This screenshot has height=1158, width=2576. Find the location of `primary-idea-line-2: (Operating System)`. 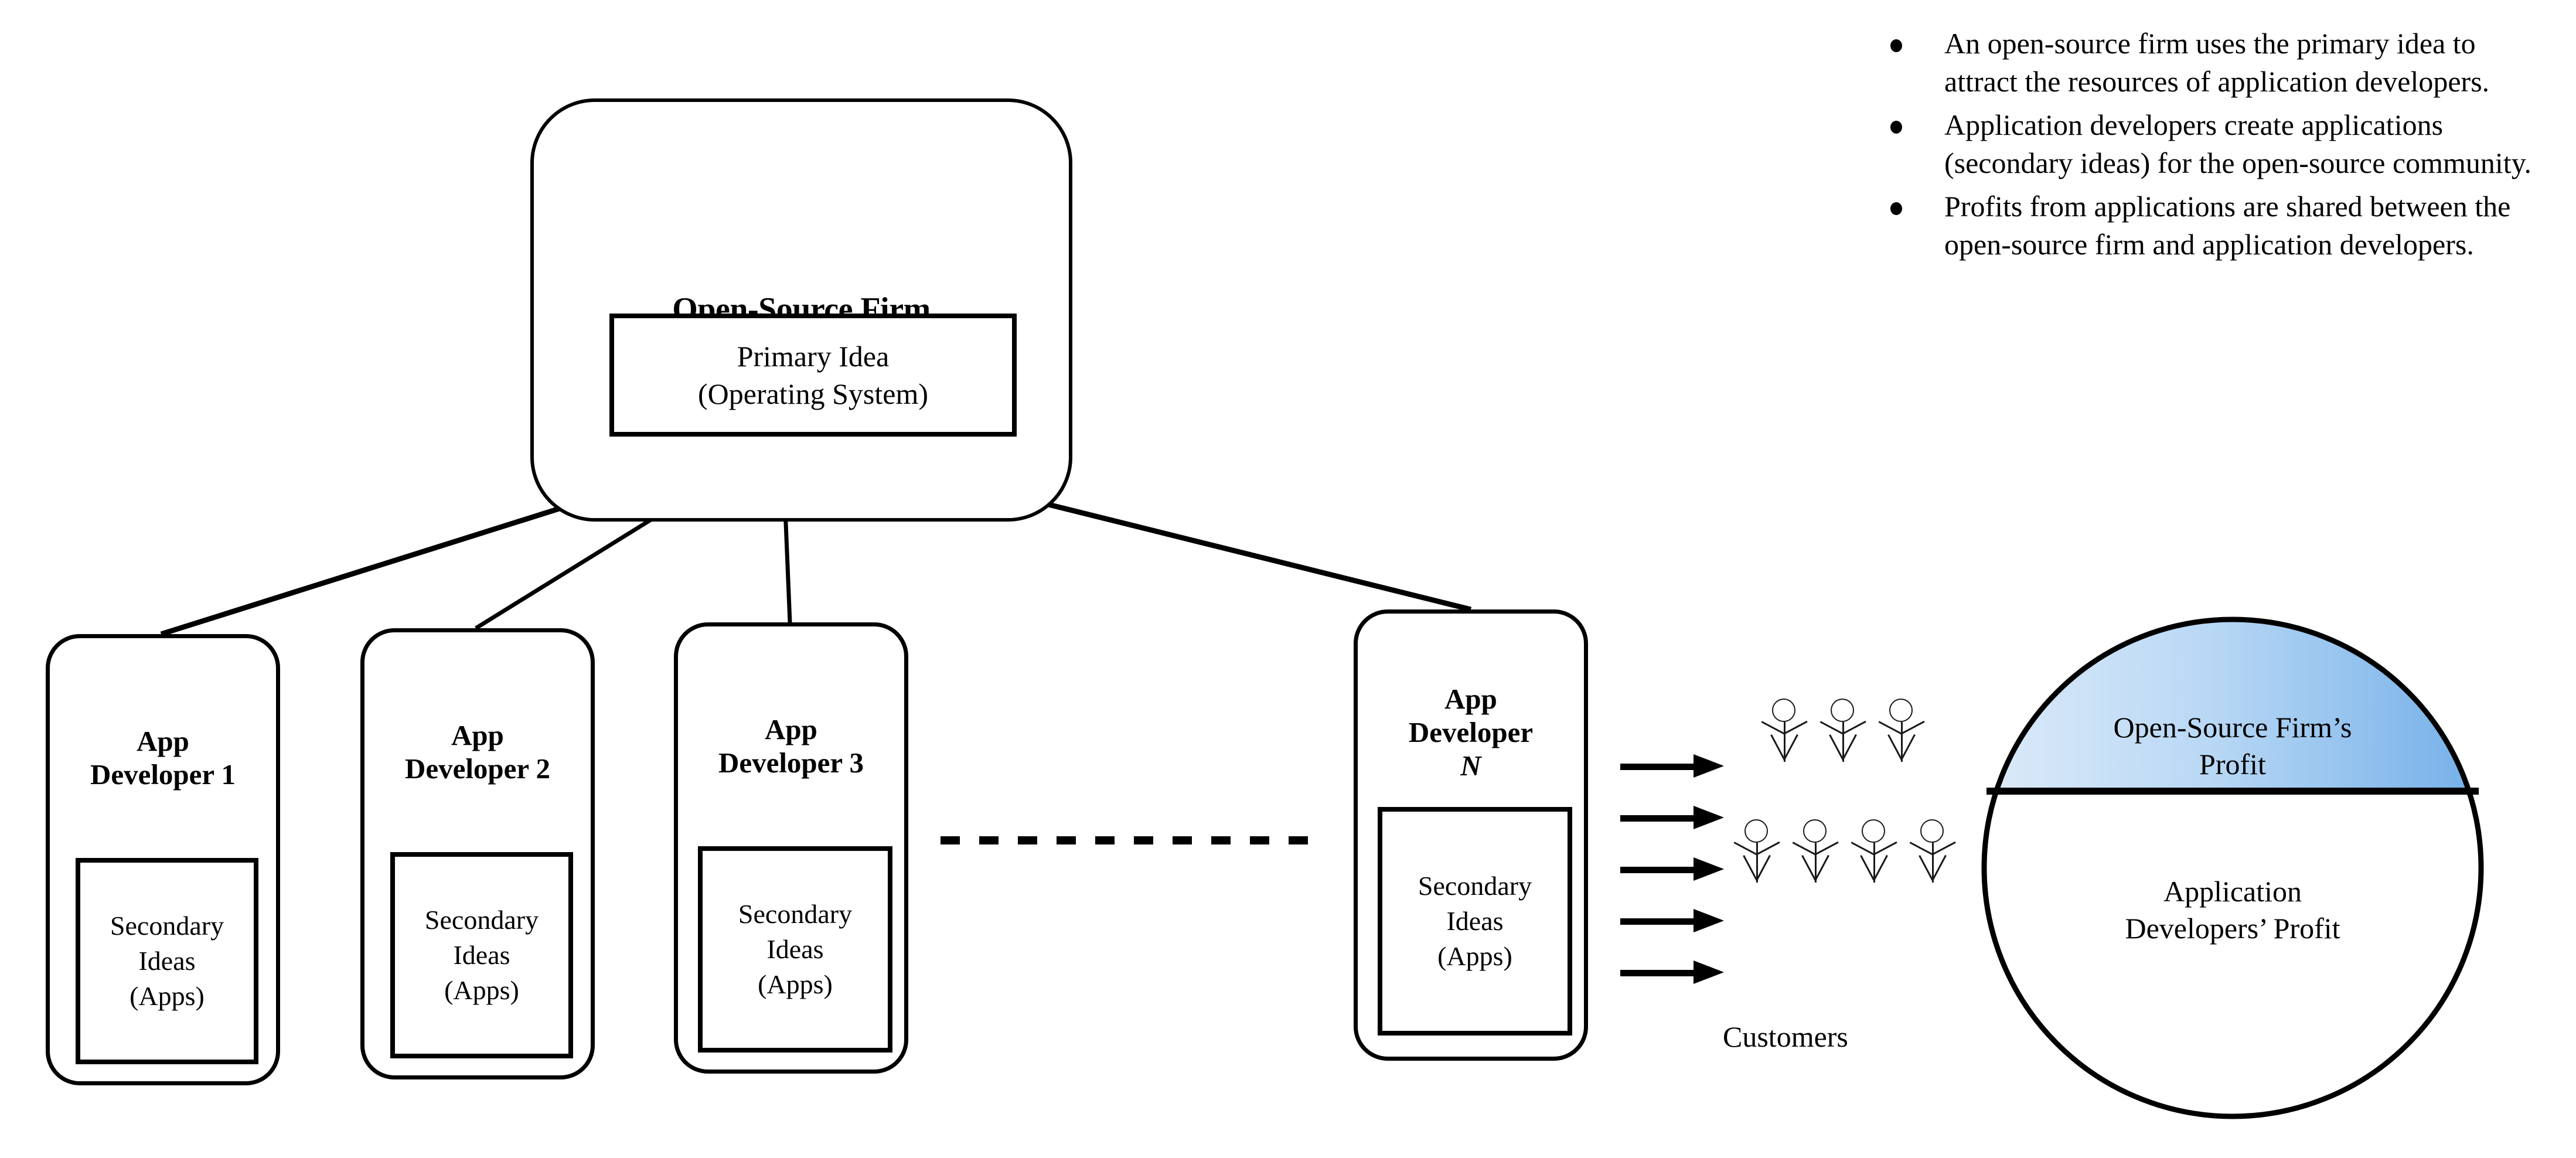

primary-idea-line-2: (Operating System) is located at coordinates (813, 393).